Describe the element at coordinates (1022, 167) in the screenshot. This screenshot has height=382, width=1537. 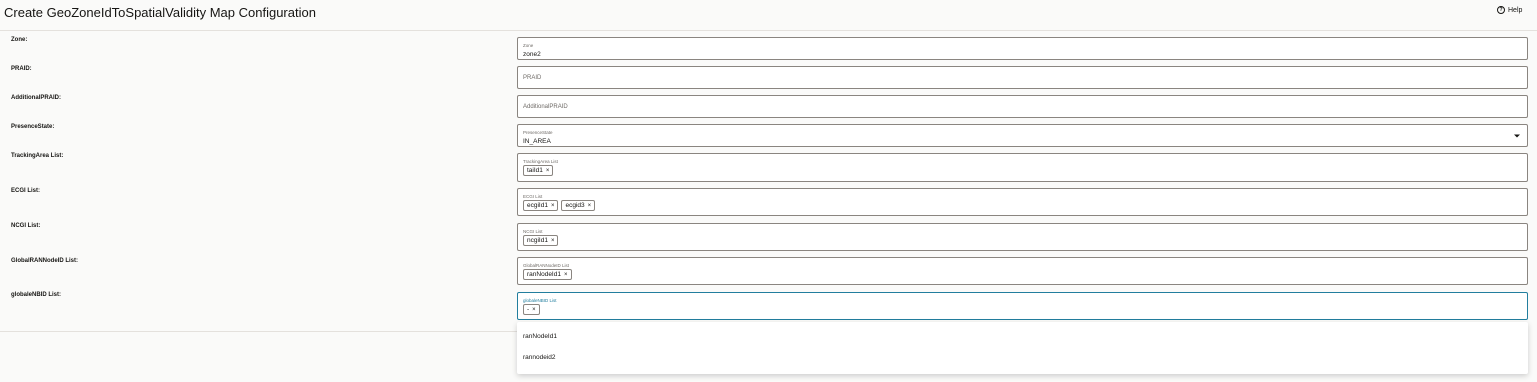
I see `tracking-area-list-field: TrackingArea List taiId1 ×` at that location.